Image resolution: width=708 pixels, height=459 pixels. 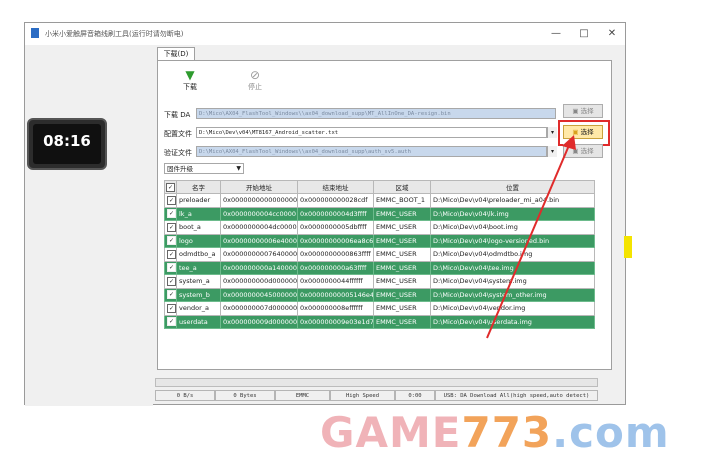 I want to click on header-region: 区域, so click(x=402, y=187).